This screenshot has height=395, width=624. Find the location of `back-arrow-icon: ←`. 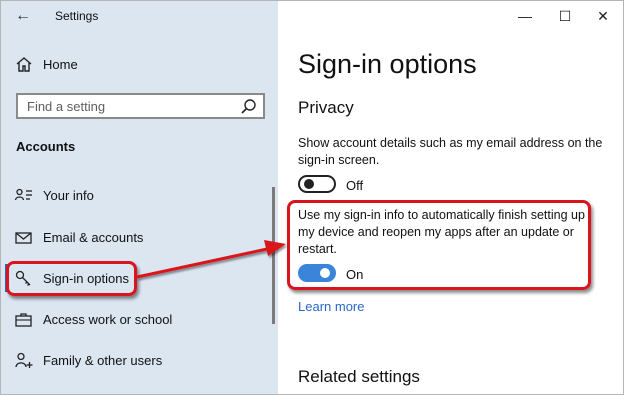

back-arrow-icon: ← is located at coordinates (23, 15).